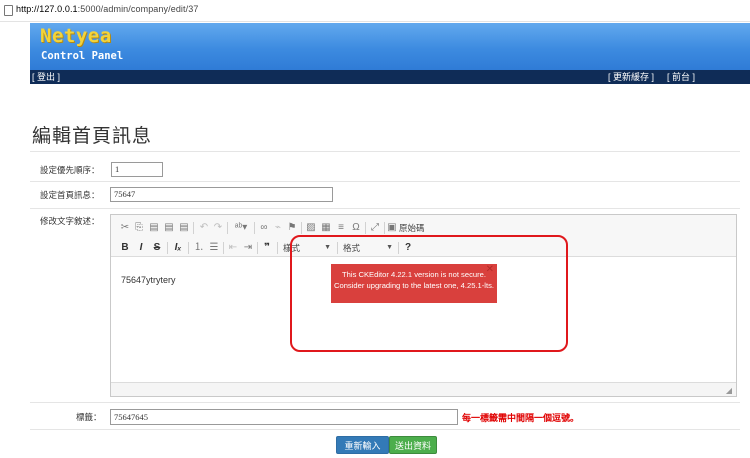 This screenshot has width=750, height=458. I want to click on strikethrough-icon: S, so click(157, 248).